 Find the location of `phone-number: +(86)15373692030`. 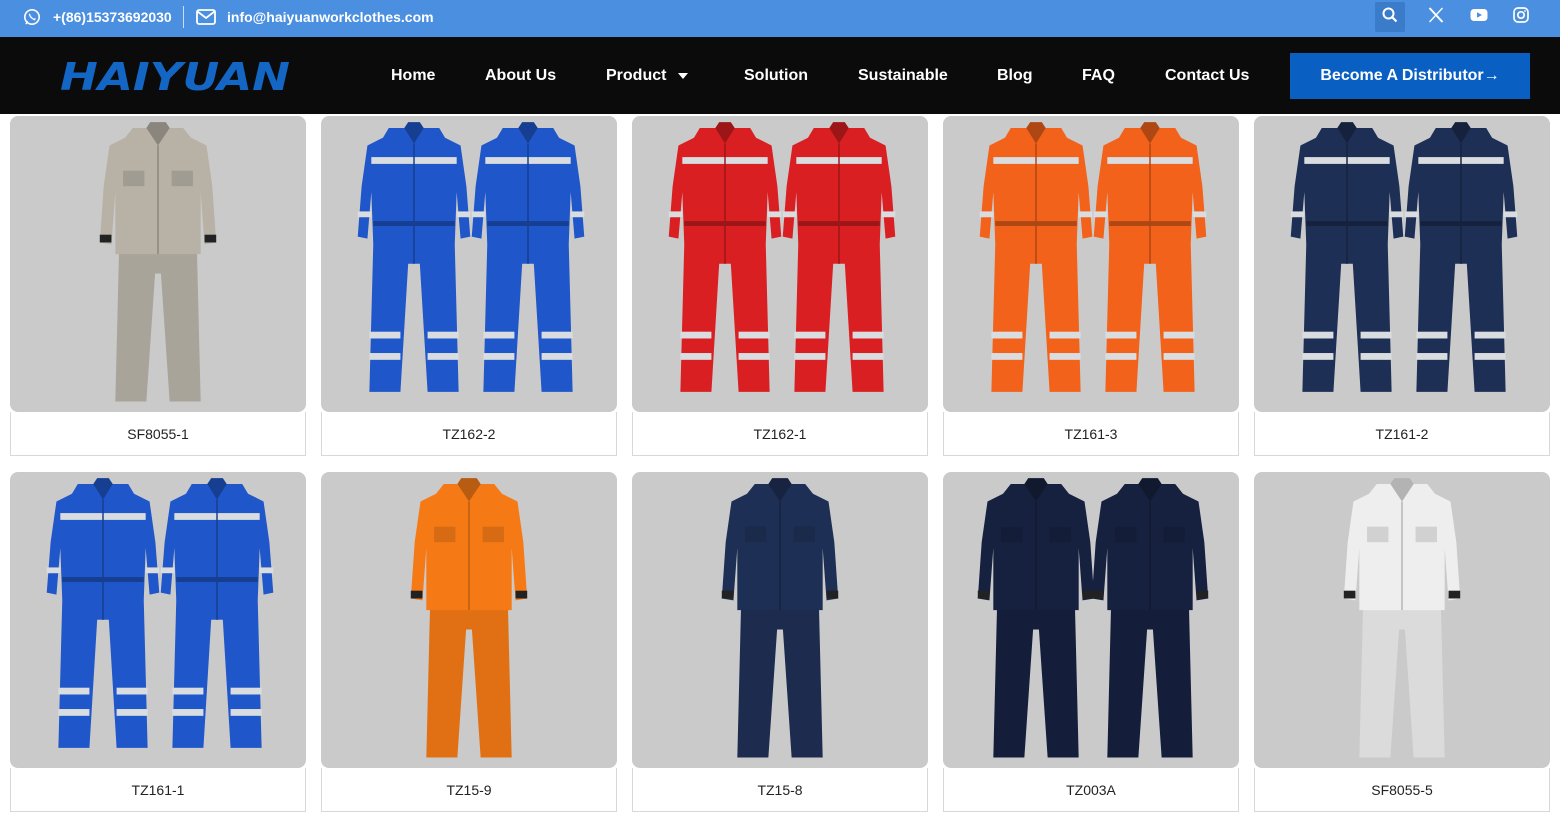

phone-number: +(86)15373692030 is located at coordinates (112, 16).